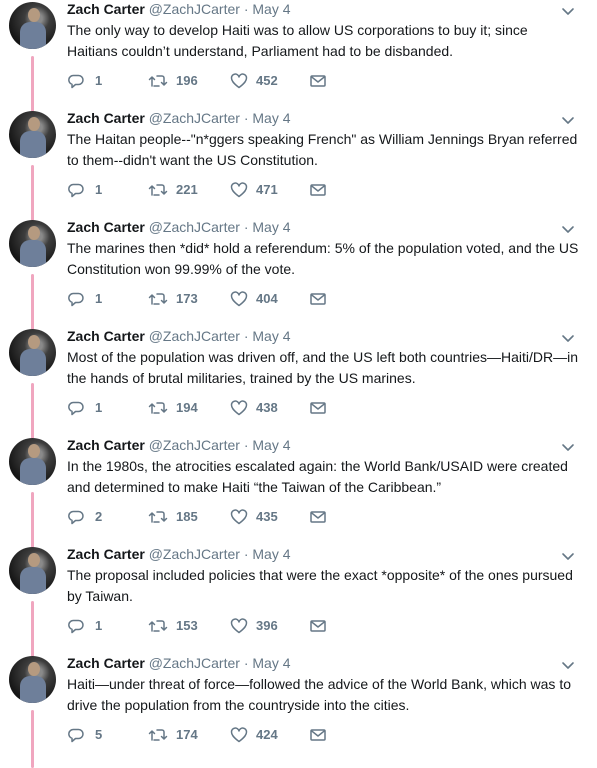 The image size is (597, 768). I want to click on tweet-actions: 1 194 438, so click(217, 408).